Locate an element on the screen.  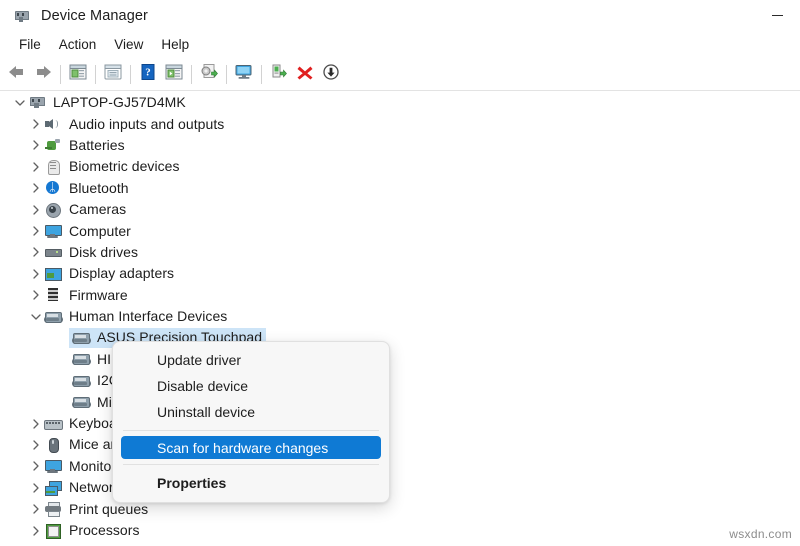
toolbar-bottom-divider is located at coordinates (400, 90).